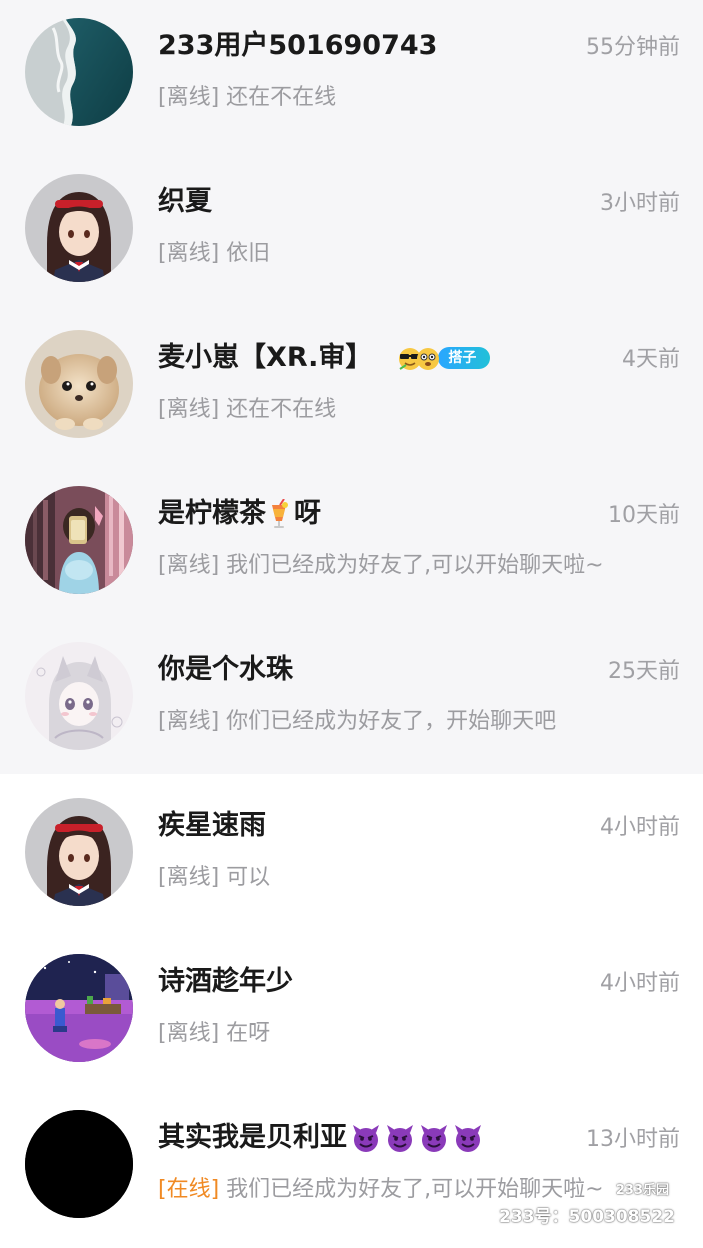 The image size is (703, 1248). Describe the element at coordinates (633, 47) in the screenshot. I see `last-active-time: 55分钟前` at that location.